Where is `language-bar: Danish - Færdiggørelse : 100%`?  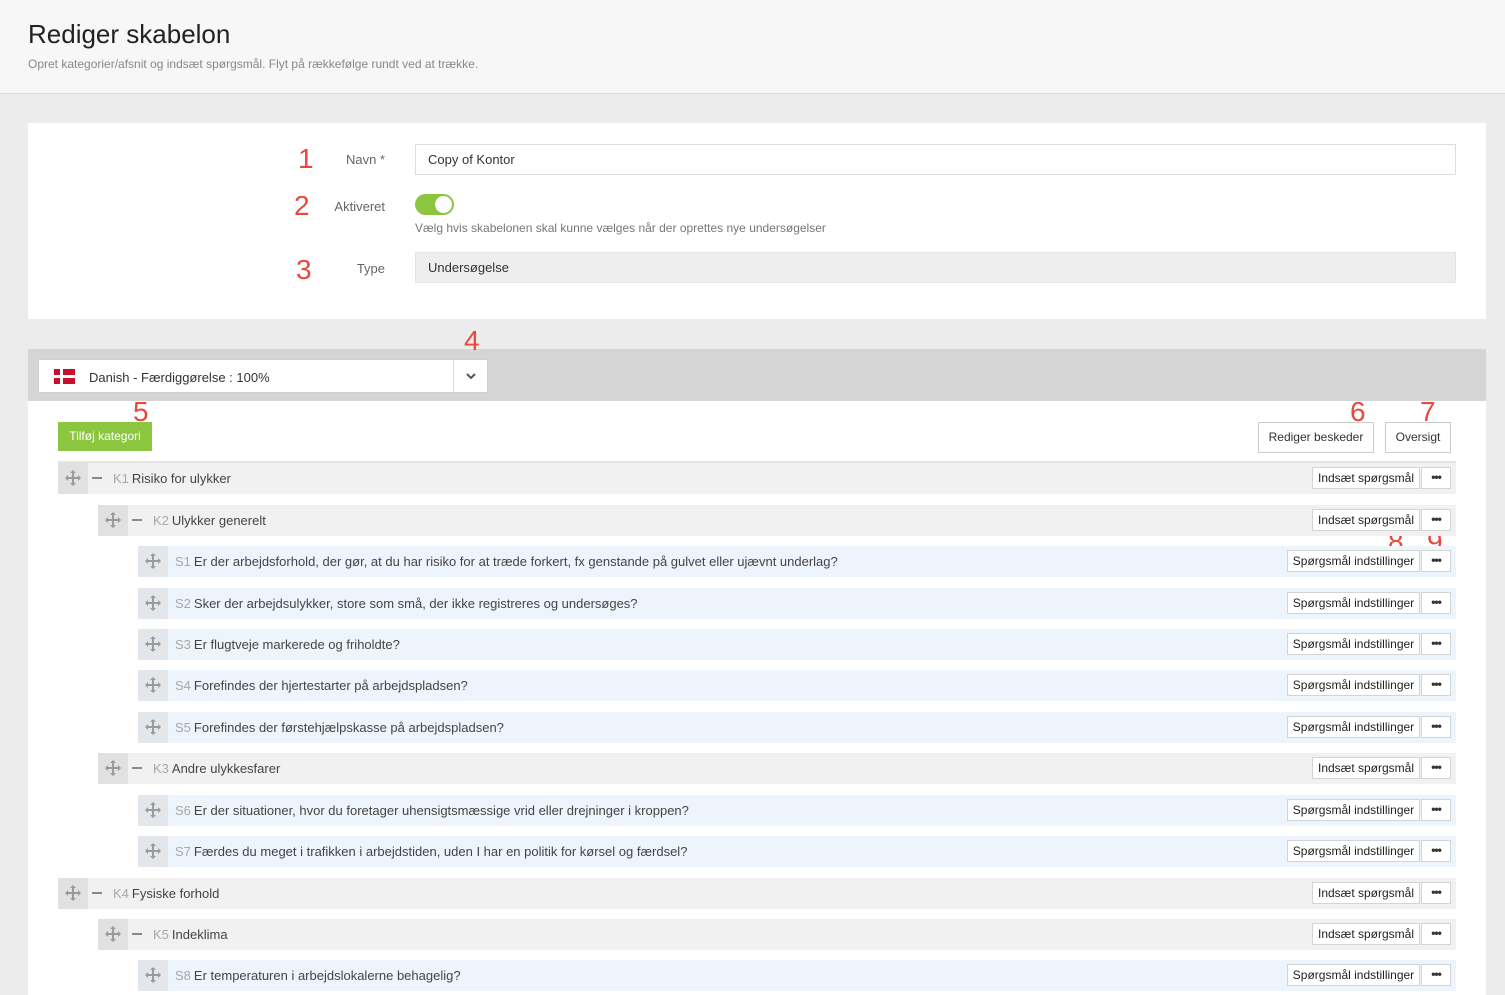 language-bar: Danish - Færdiggørelse : 100% is located at coordinates (757, 375).